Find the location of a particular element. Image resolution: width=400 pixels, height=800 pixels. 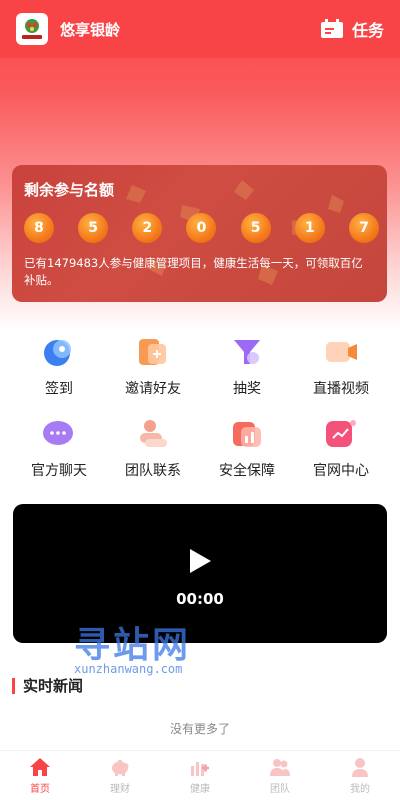

menu-label: 邀请好友 is located at coordinates (153, 389).